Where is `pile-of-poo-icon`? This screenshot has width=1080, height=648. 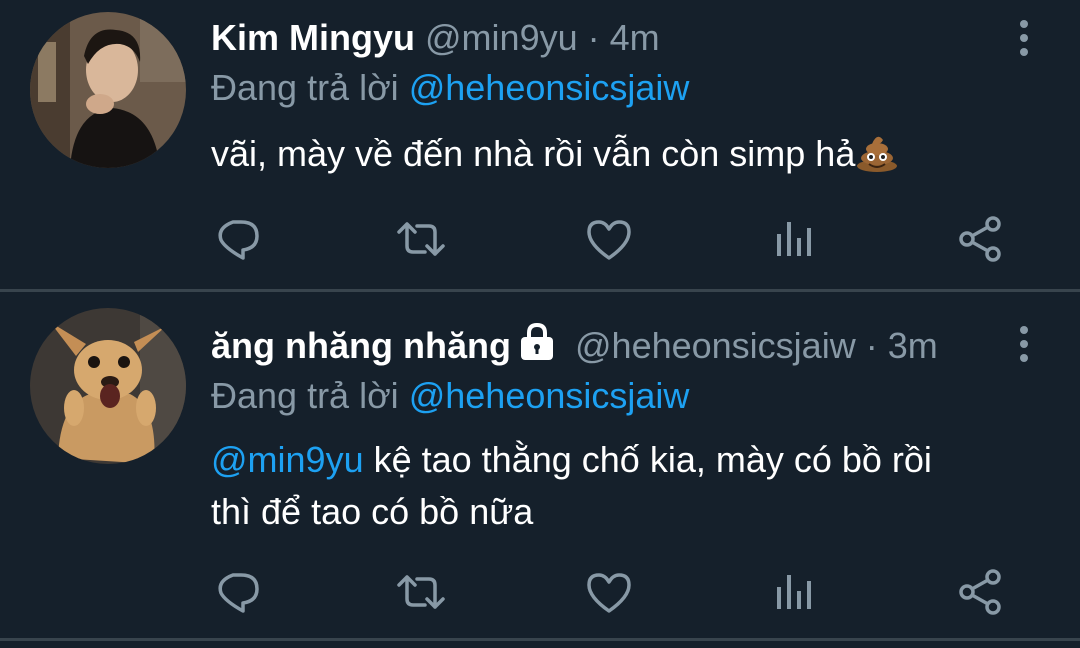 pile-of-poo-icon is located at coordinates (877, 152).